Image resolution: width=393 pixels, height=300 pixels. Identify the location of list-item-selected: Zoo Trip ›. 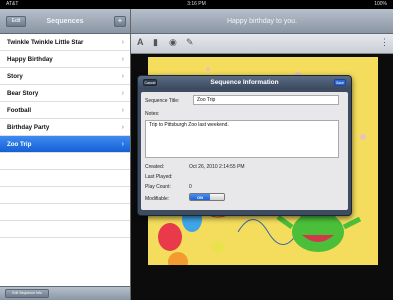
(65, 144).